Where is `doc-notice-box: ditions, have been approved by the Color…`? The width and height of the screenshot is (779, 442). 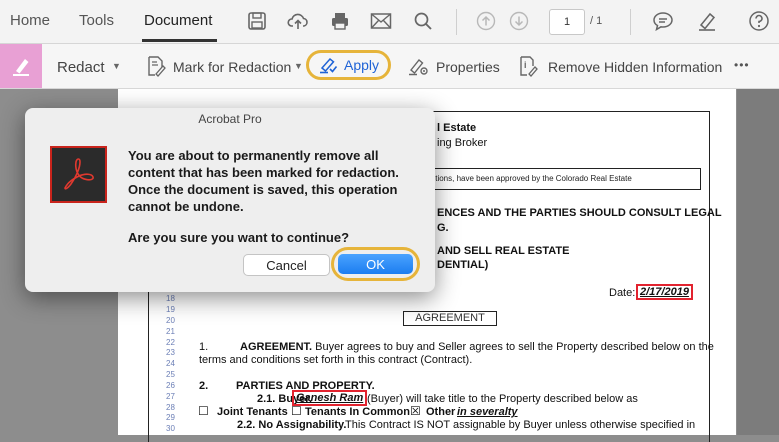 doc-notice-box: ditions, have been approved by the Color… is located at coordinates (563, 179).